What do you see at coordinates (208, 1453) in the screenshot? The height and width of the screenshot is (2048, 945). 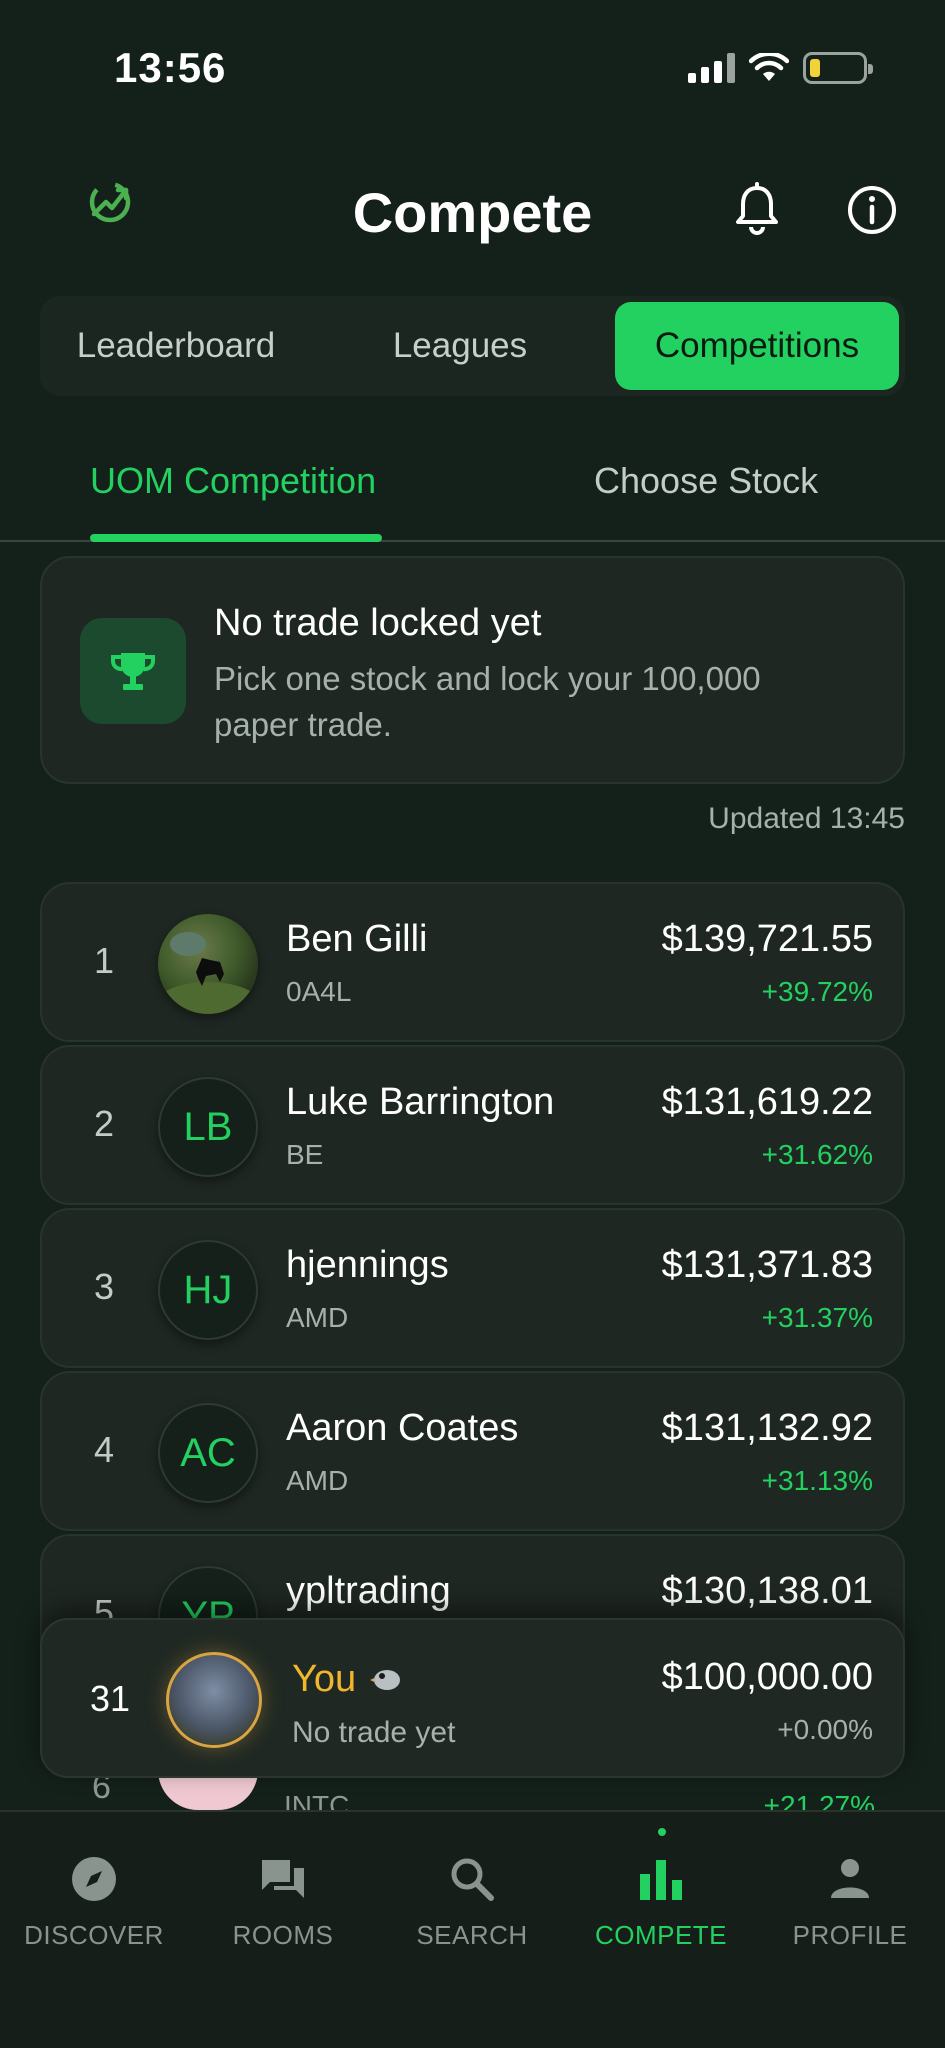 I see `avatar: AC` at bounding box center [208, 1453].